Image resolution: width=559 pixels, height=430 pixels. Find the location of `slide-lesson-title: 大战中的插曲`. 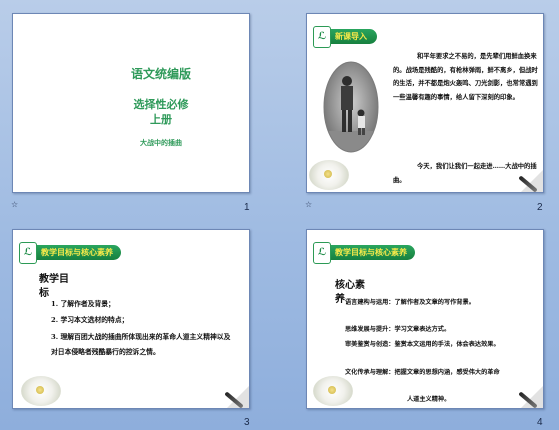

slide-lesson-title: 大战中的插曲 is located at coordinates (161, 143).